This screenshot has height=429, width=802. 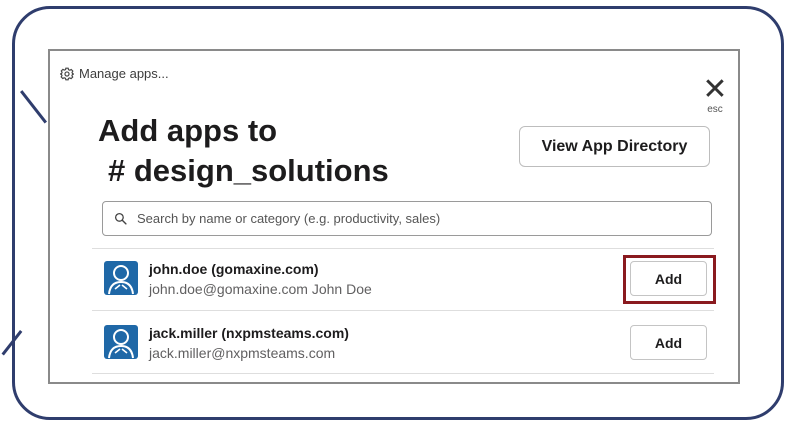 I want to click on search-icon, so click(x=120, y=218).